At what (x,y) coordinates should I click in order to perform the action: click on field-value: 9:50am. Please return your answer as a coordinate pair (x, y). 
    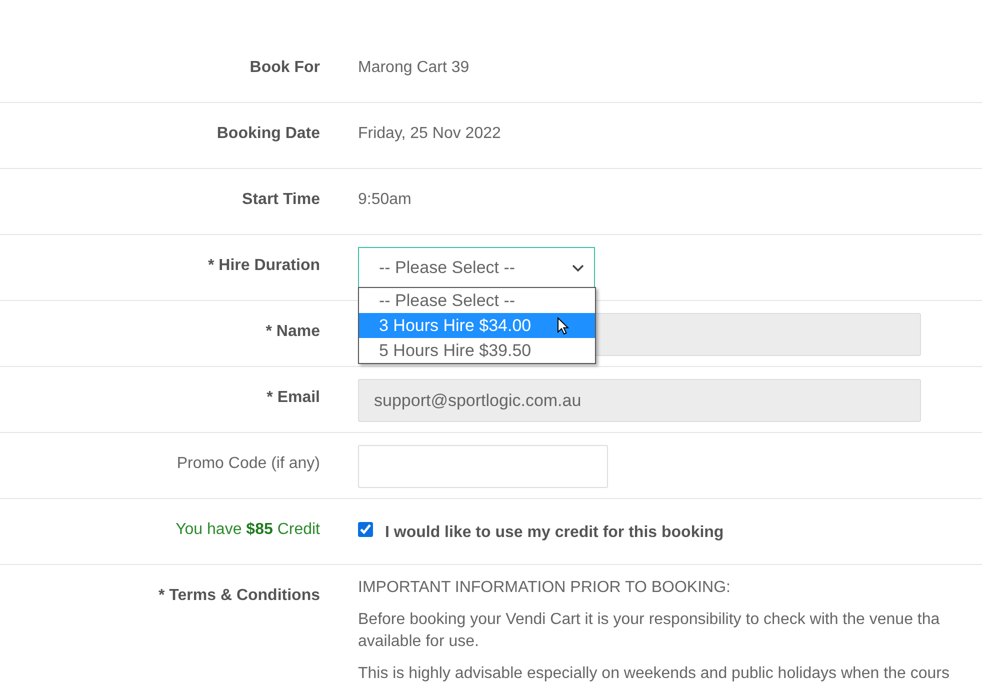
    Looking at the image, I should click on (385, 199).